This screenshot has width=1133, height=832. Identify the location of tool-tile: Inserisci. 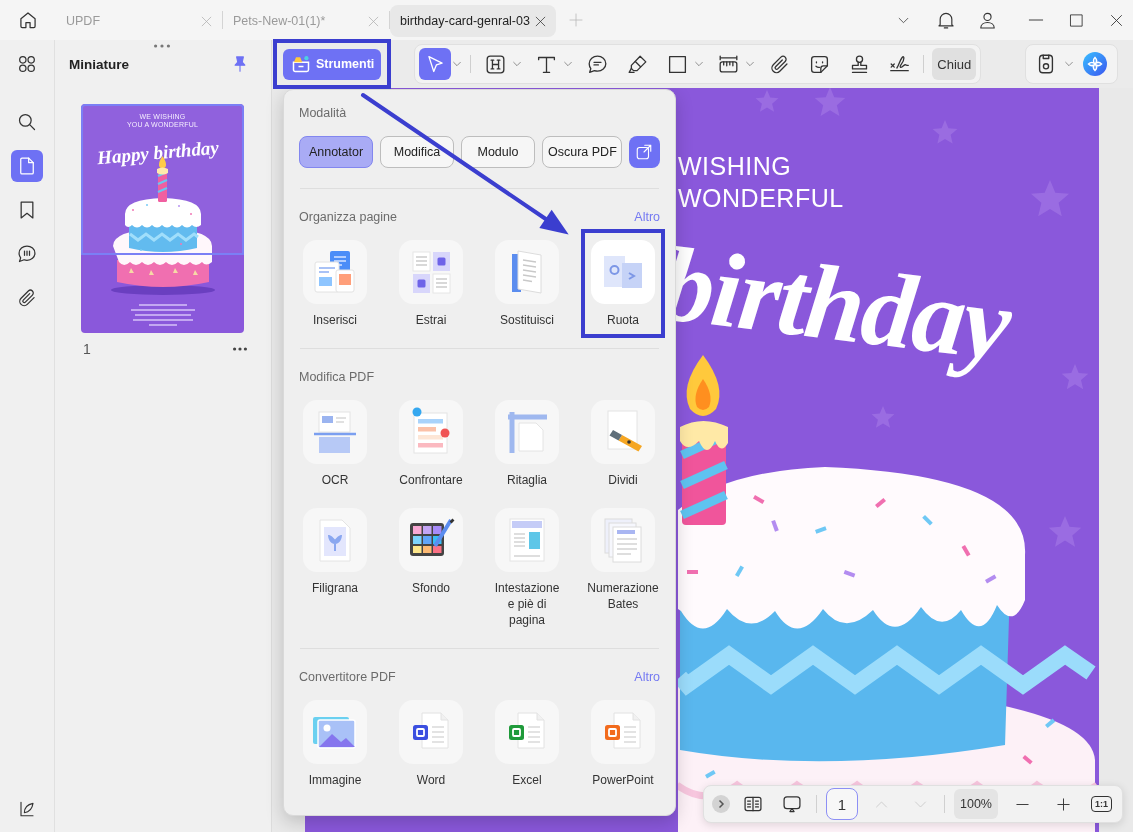
(335, 284).